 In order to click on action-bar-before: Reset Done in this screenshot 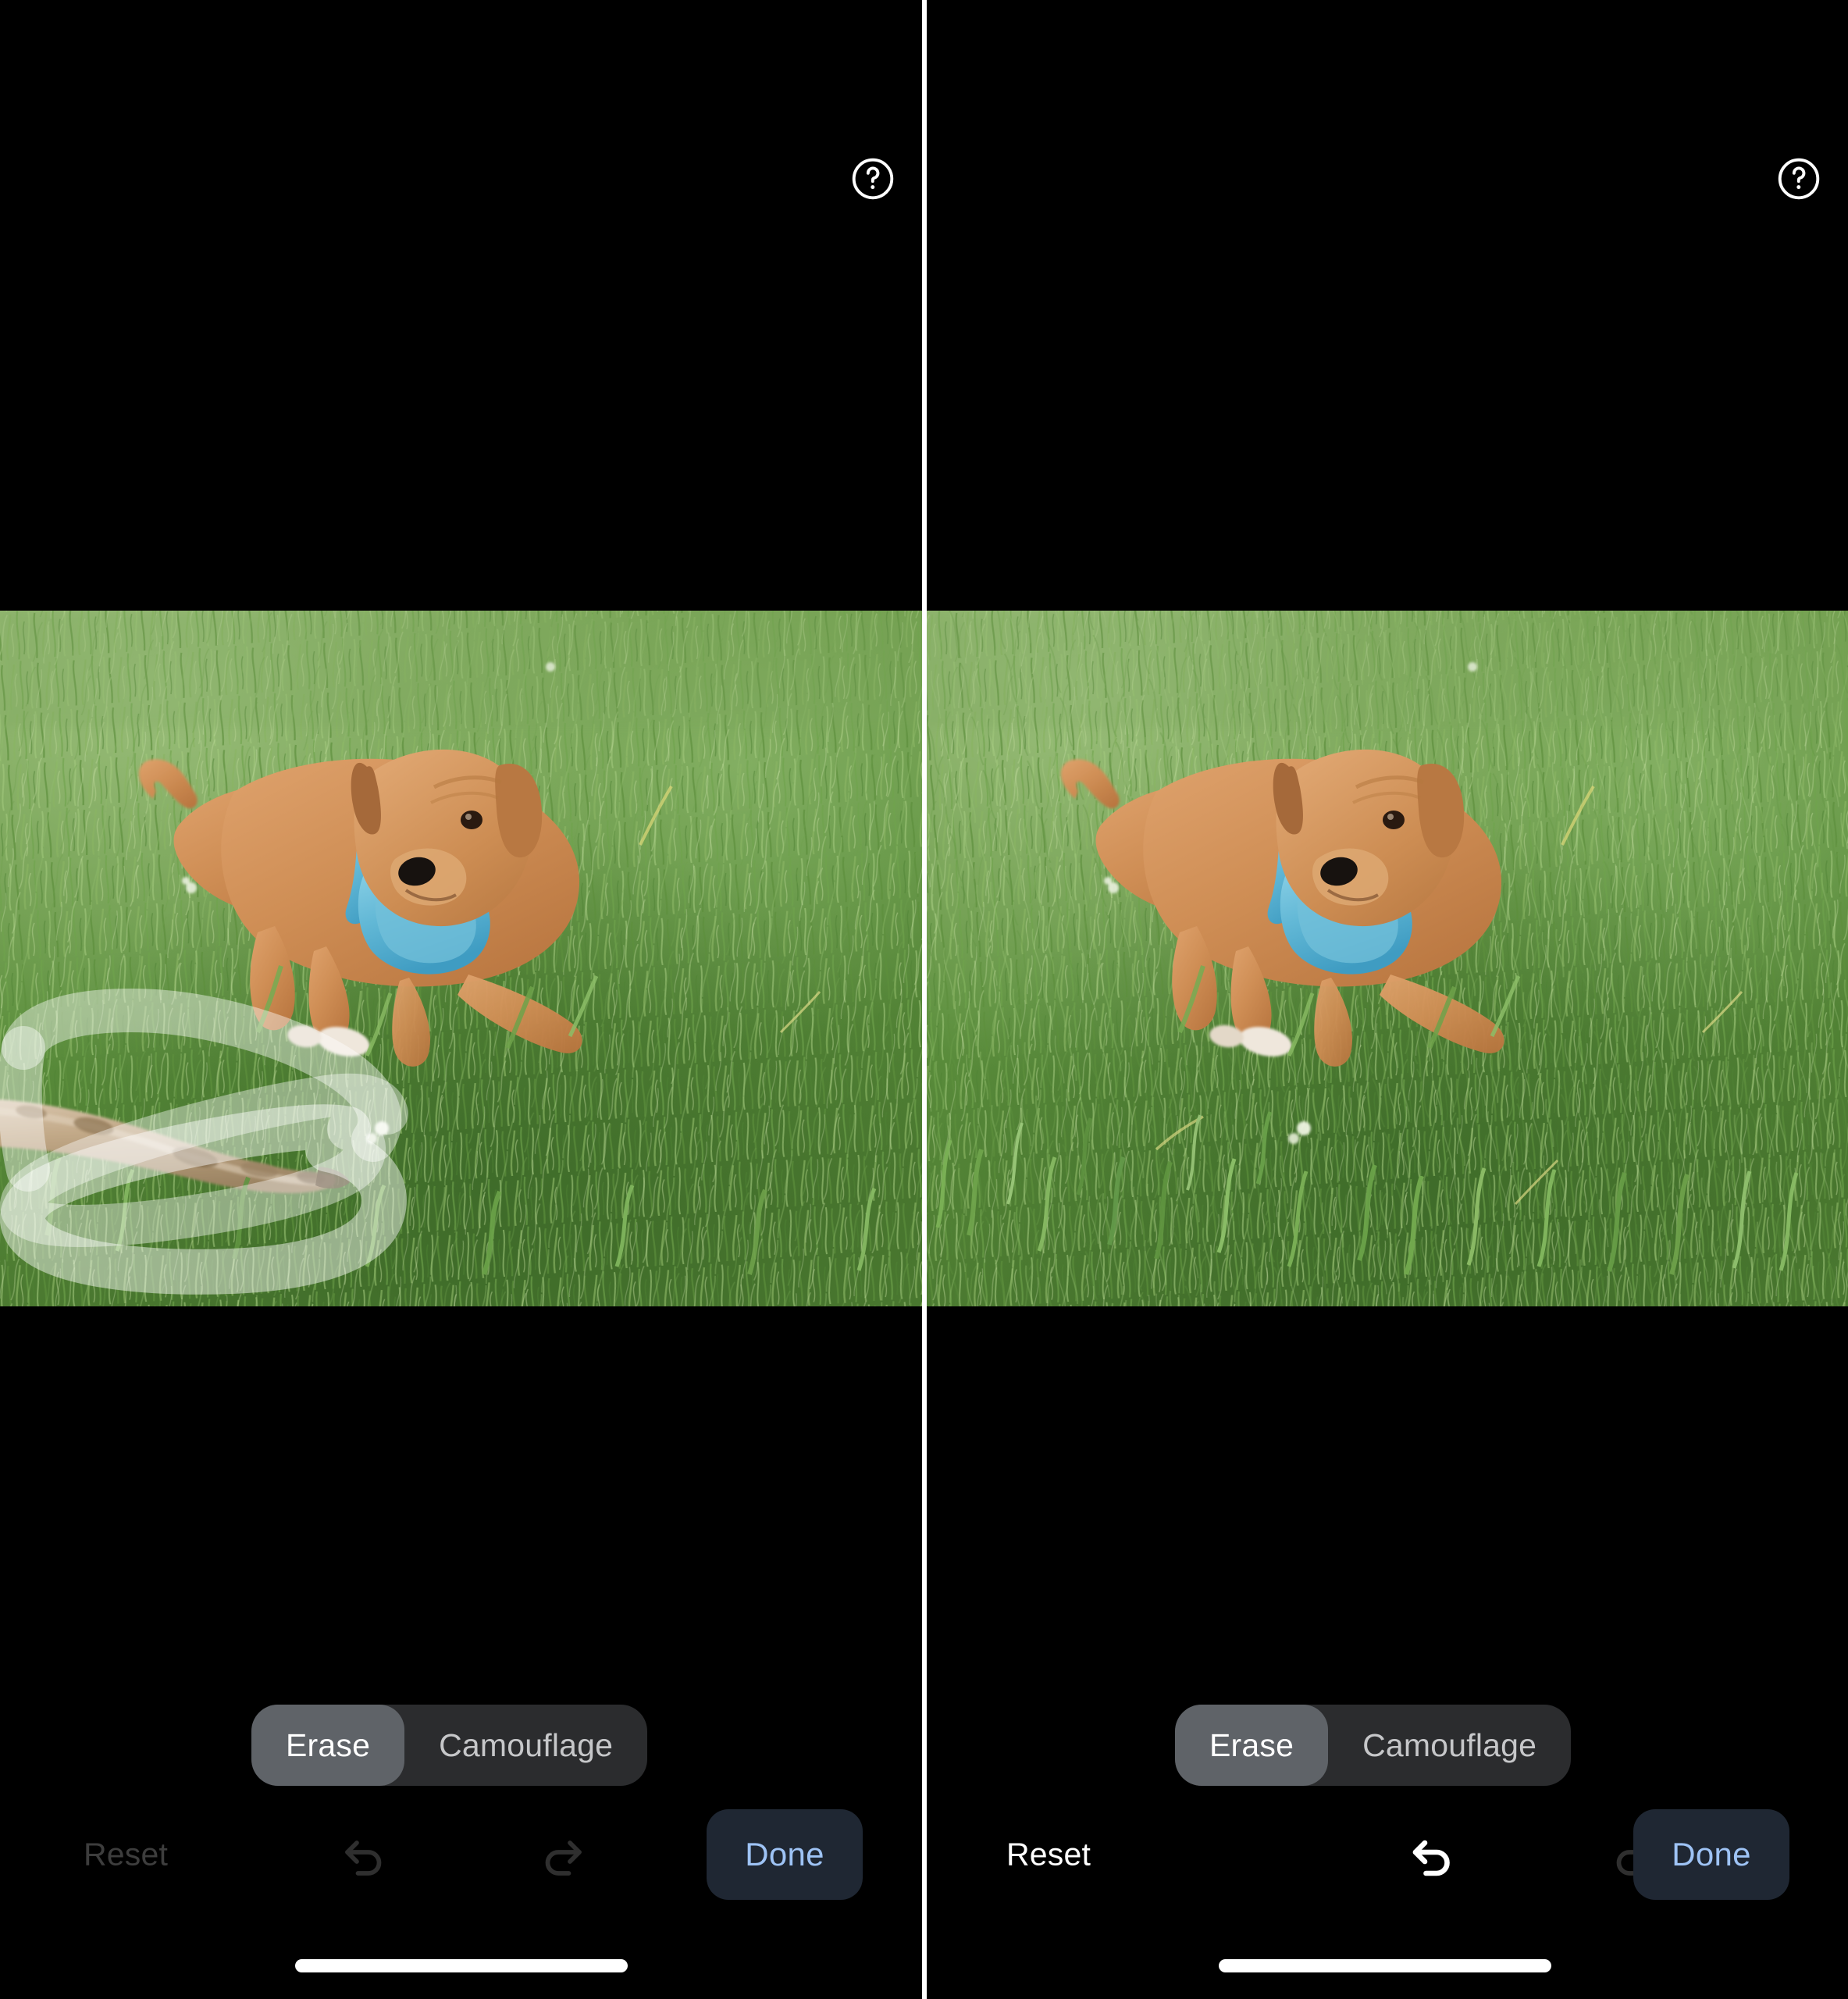, I will do `click(461, 1854)`.